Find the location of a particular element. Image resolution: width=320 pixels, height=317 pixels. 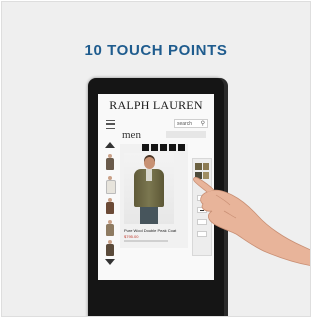

product-price: $795.00 is located at coordinates (131, 236).